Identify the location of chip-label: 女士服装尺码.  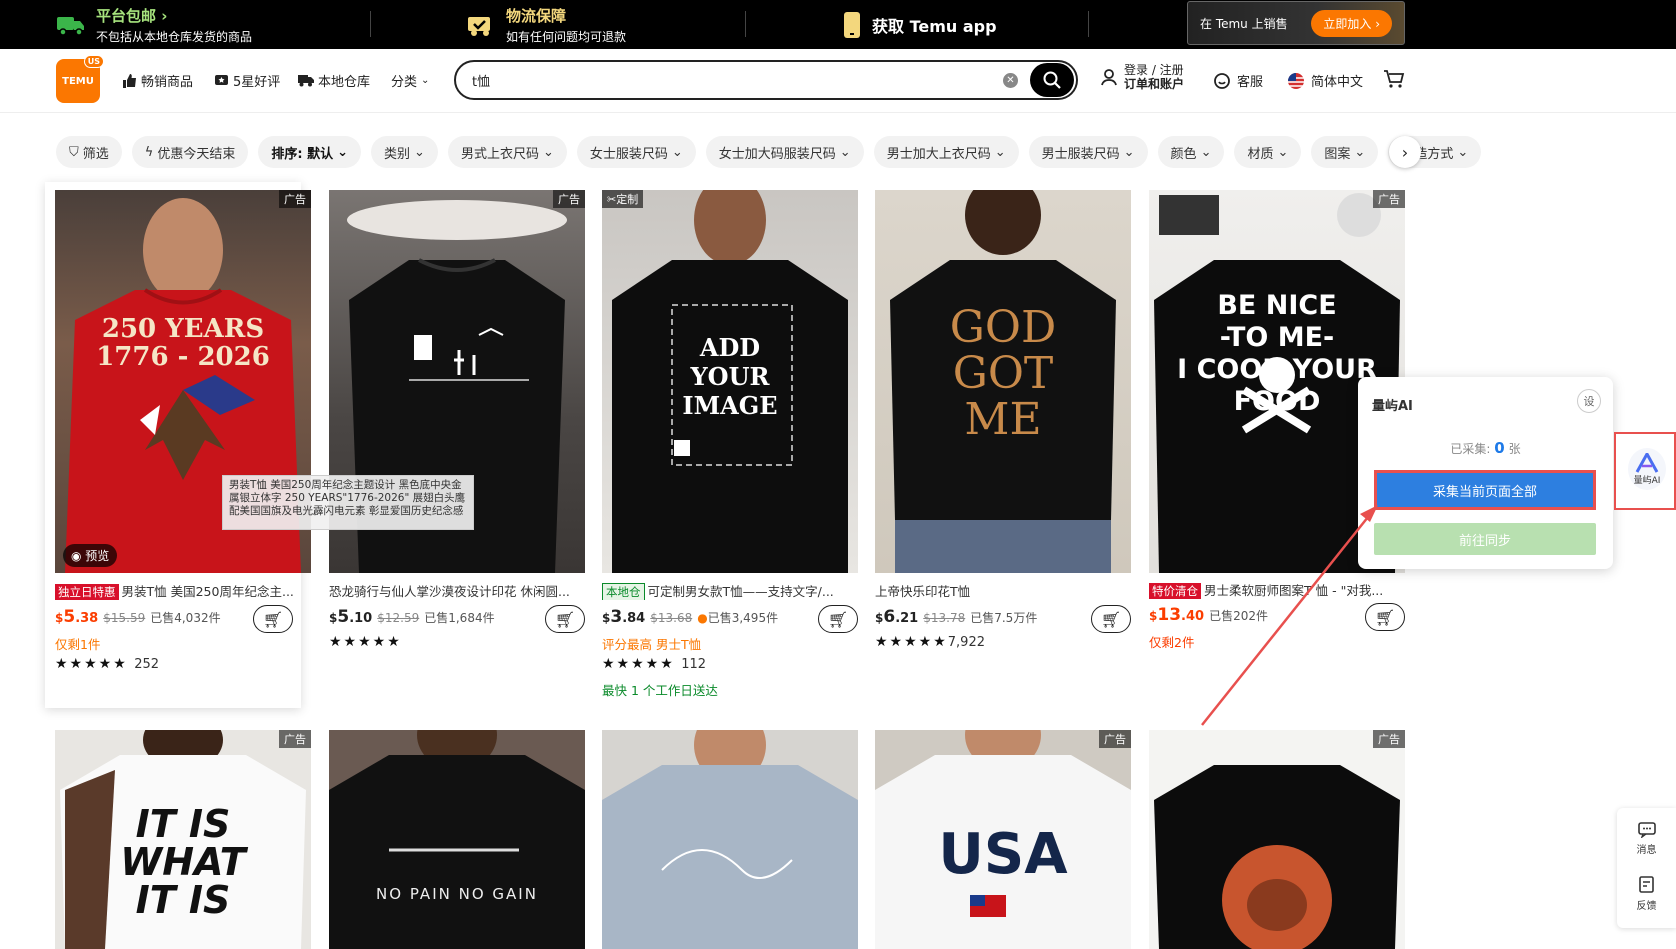
(628, 154).